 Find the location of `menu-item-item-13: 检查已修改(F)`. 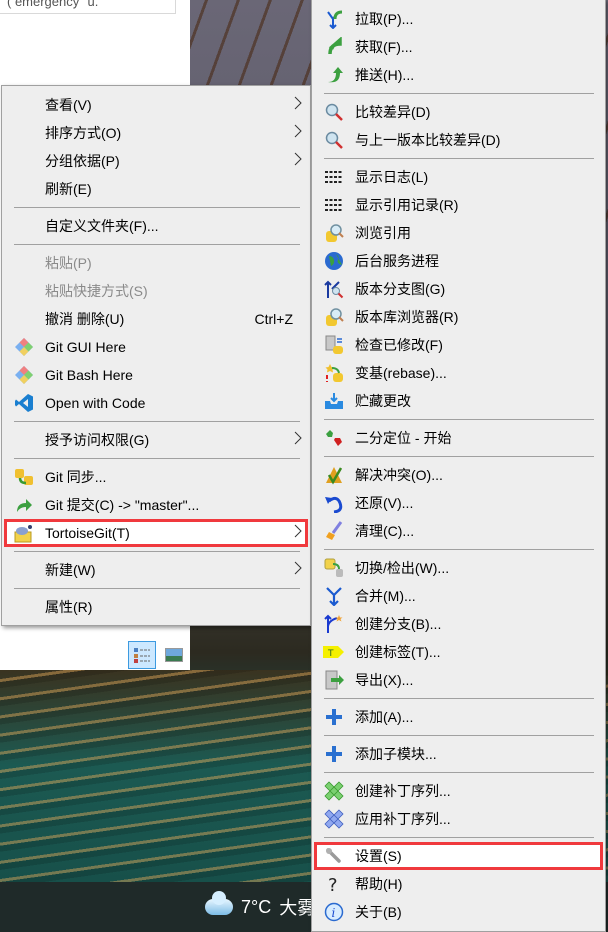

menu-item-item-13: 检查已修改(F) is located at coordinates (458, 345).